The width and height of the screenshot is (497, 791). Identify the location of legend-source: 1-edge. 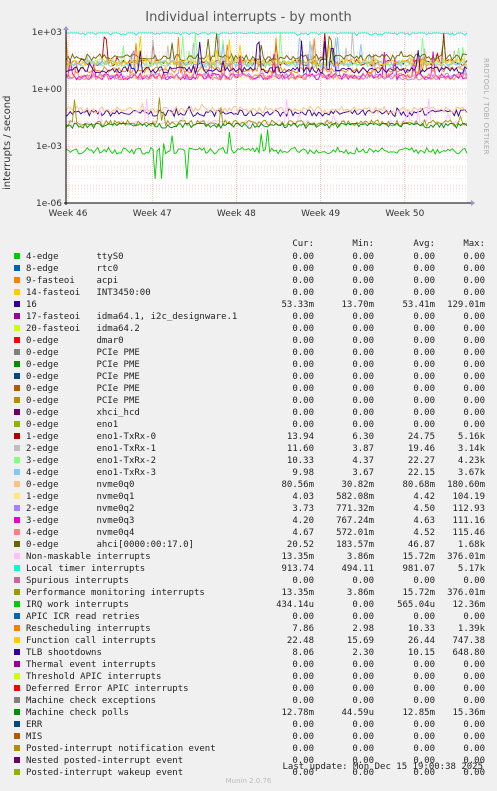
(42, 497).